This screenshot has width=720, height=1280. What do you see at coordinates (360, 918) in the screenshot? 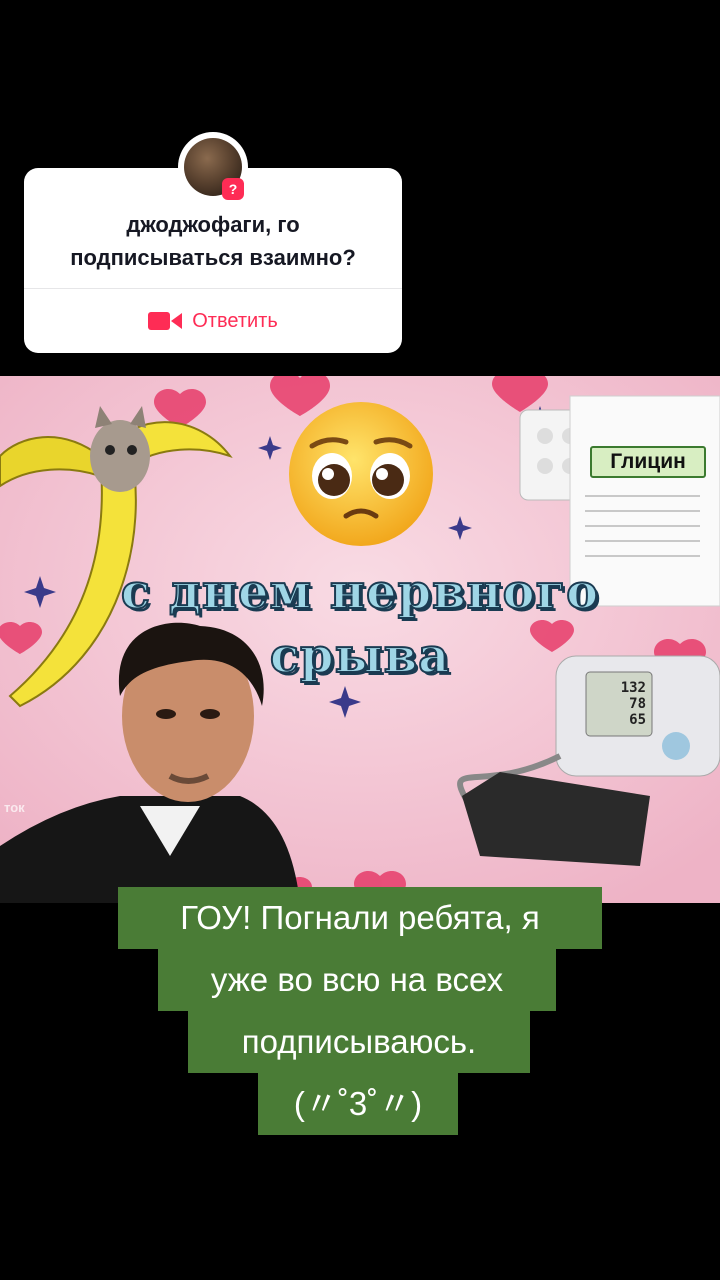
I see `caption-line: ГОУ! Погнали ребята, я` at bounding box center [360, 918].